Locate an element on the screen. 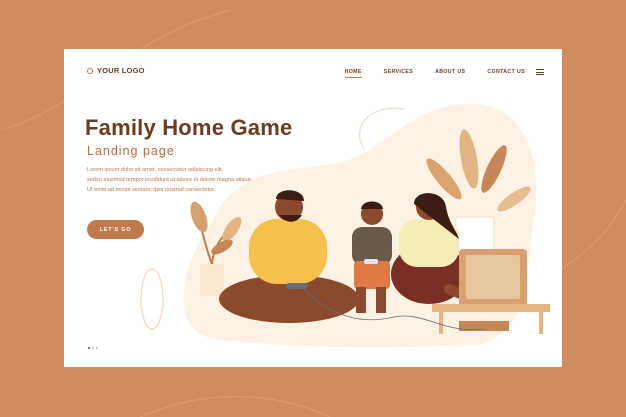  nav-item-home: HOME is located at coordinates (353, 73).